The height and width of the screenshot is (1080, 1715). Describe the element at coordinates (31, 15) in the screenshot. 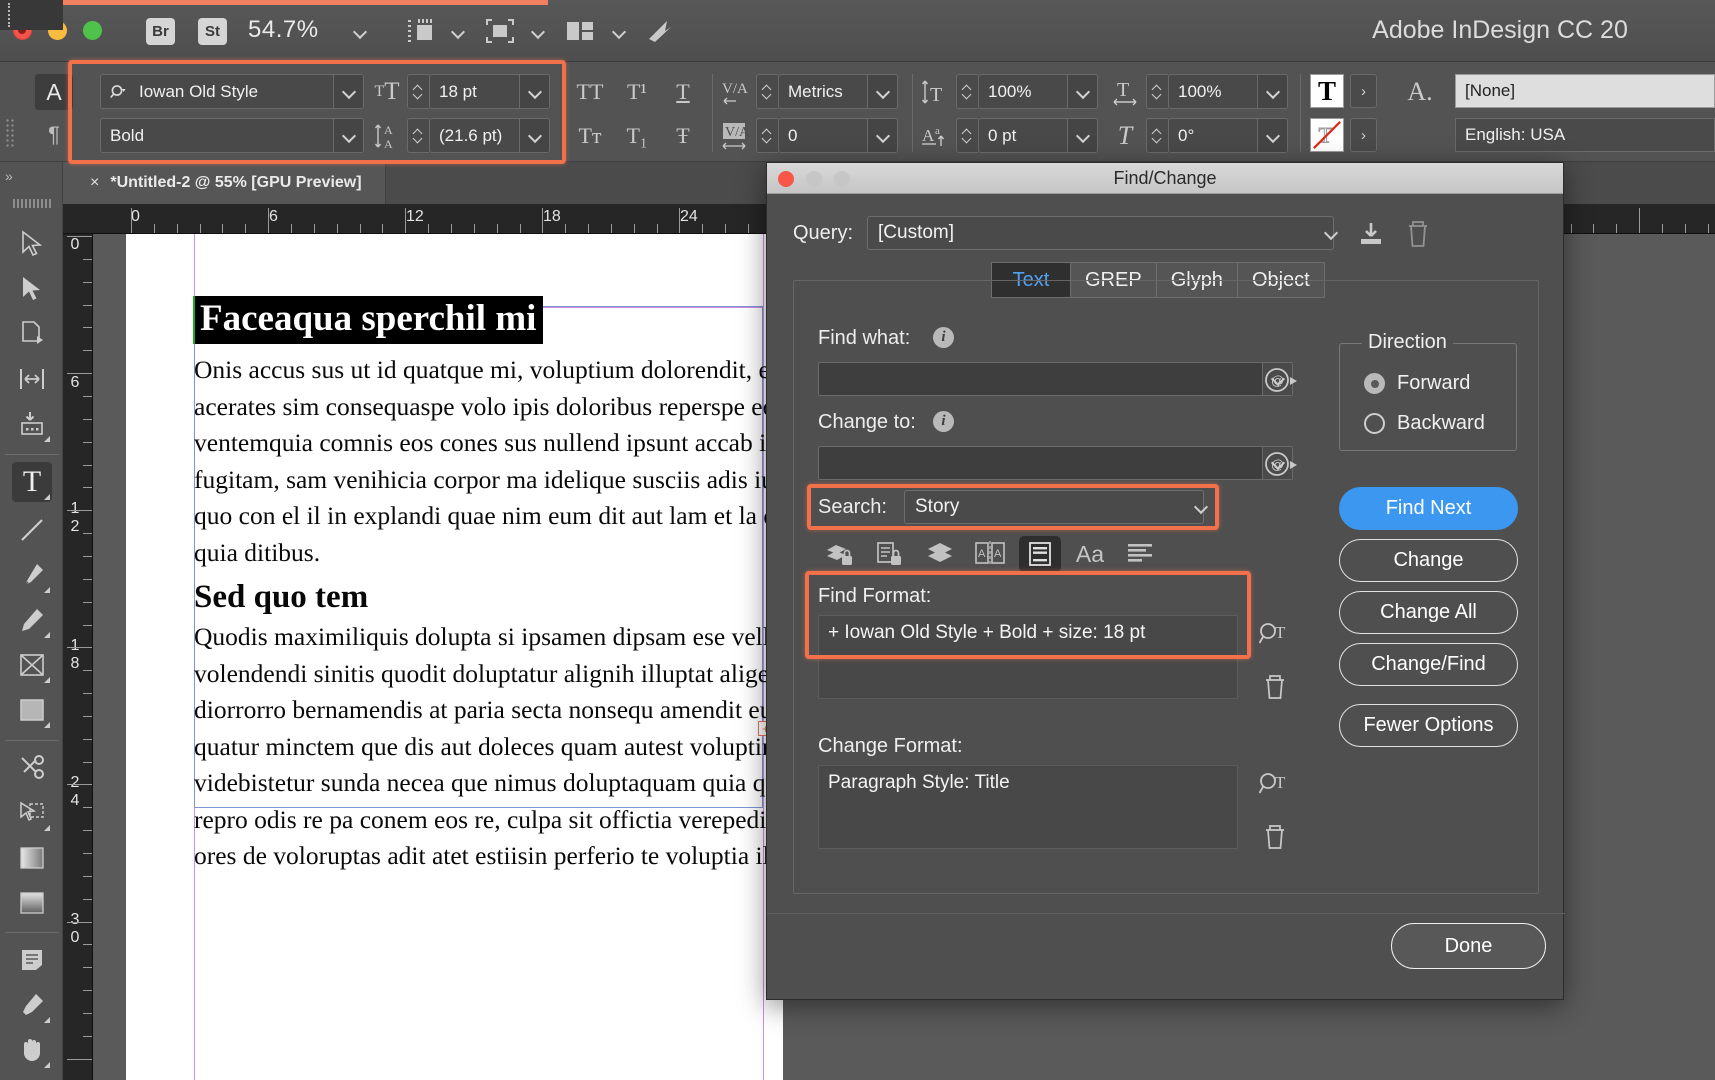

I see `ruler-origin-corner` at that location.